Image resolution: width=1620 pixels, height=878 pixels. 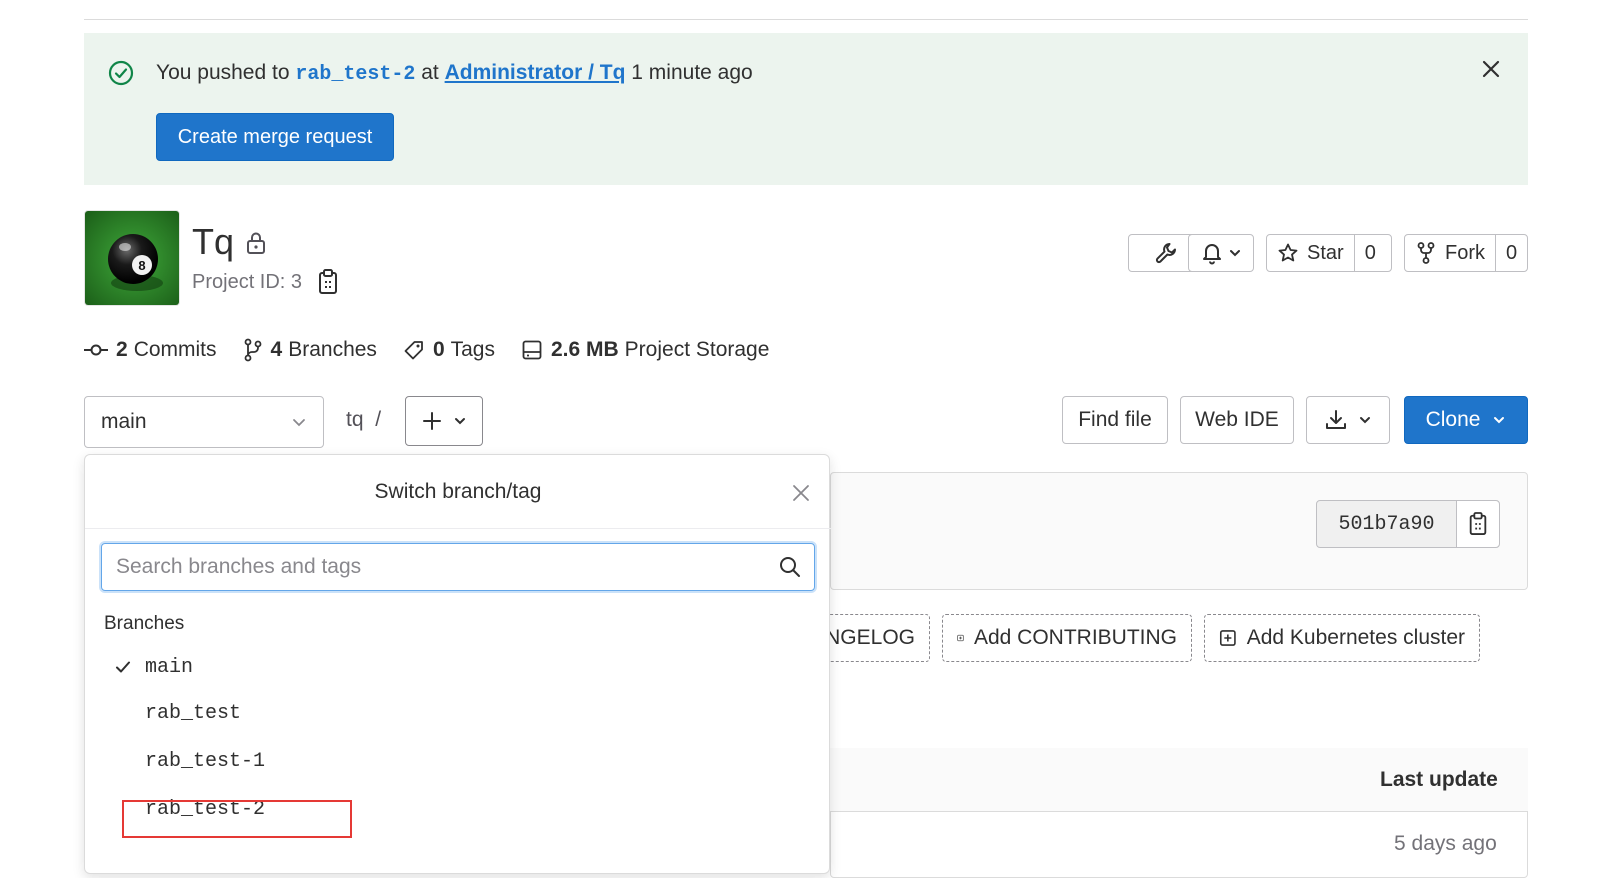 What do you see at coordinates (458, 667) in the screenshot?
I see `branch-item-main: main` at bounding box center [458, 667].